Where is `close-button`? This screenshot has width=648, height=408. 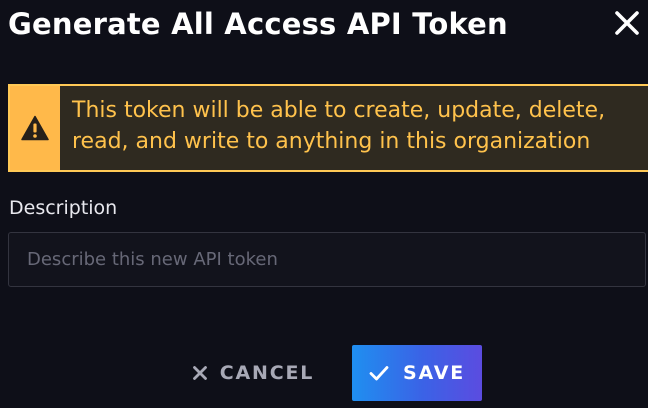 close-button is located at coordinates (627, 23).